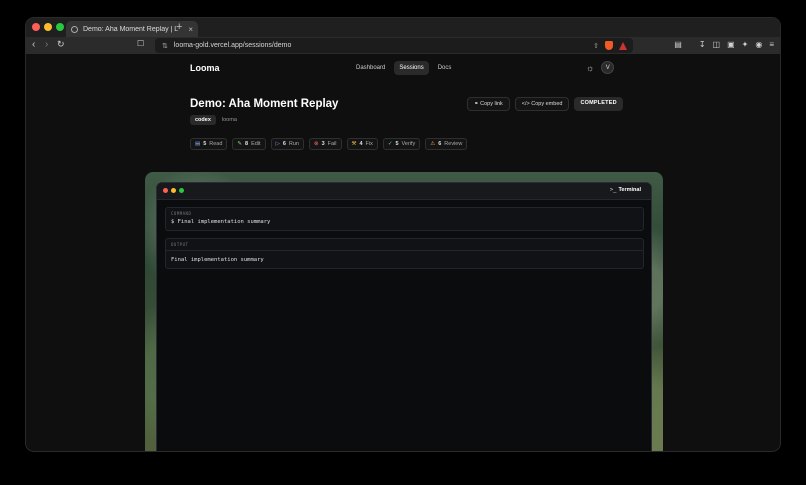 Image resolution: width=806 pixels, height=485 pixels. What do you see at coordinates (179, 27) in the screenshot?
I see `new-tab-button: +` at bounding box center [179, 27].